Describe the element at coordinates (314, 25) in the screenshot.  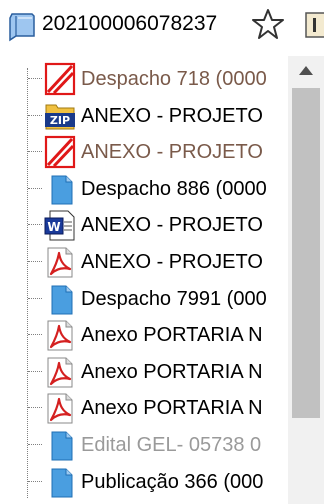
I see `toolbar-icon` at that location.